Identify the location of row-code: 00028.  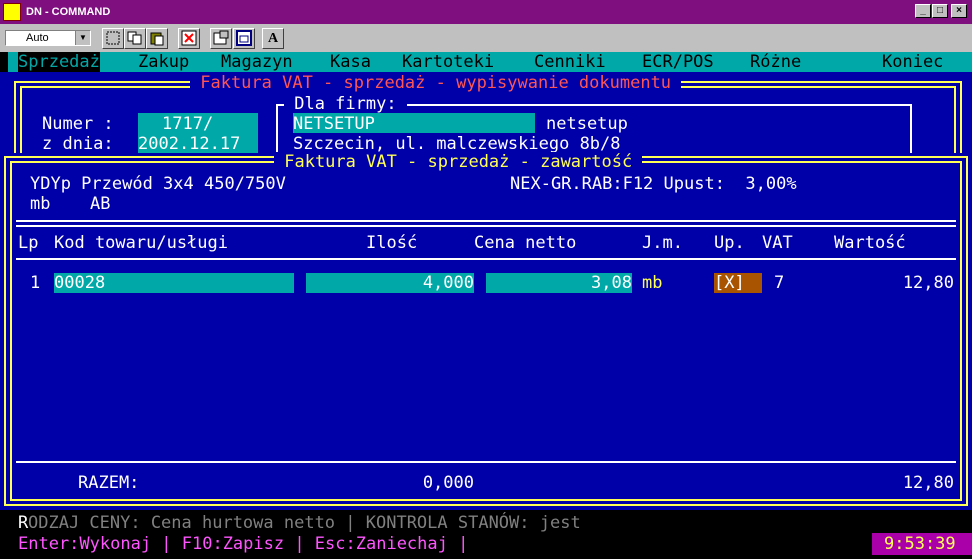
(80, 283).